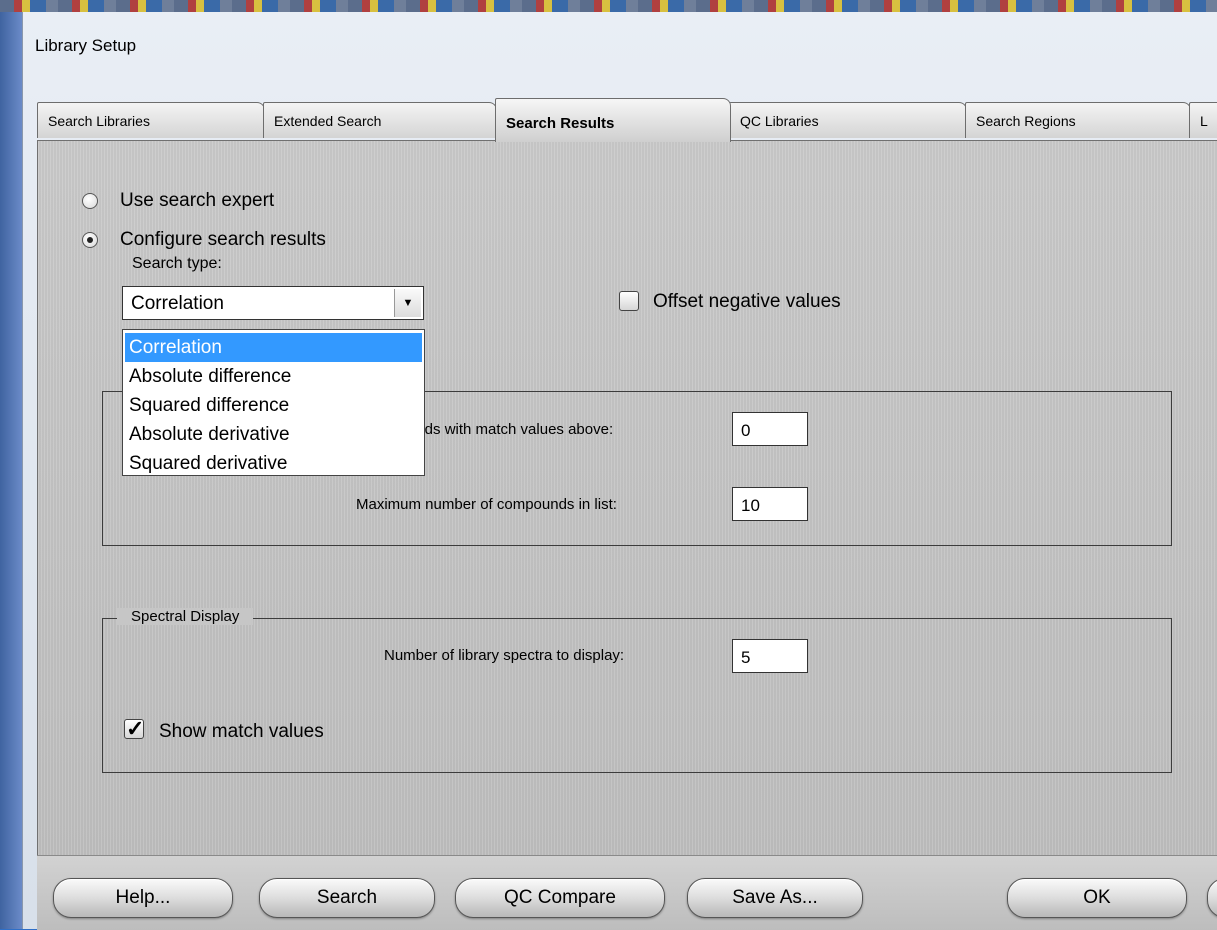  What do you see at coordinates (848, 120) in the screenshot?
I see `tab-qc-libraries: QC Libraries` at bounding box center [848, 120].